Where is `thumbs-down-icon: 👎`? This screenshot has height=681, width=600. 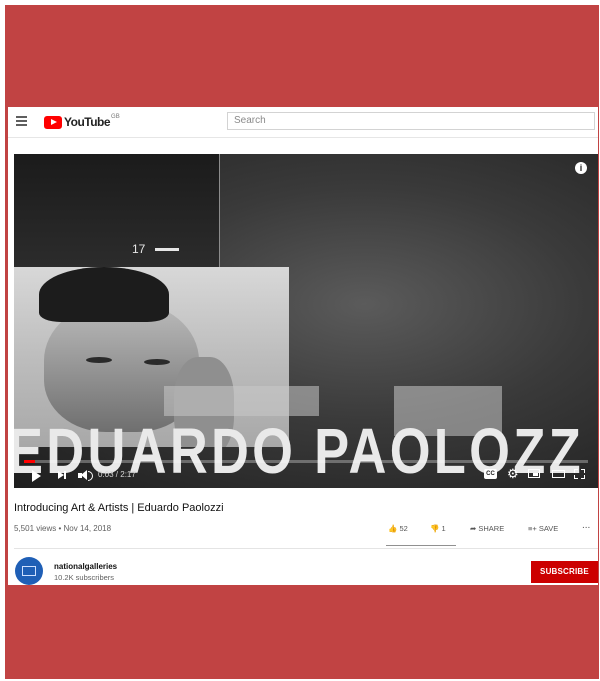
thumbs-down-icon: 👎 is located at coordinates (435, 528).